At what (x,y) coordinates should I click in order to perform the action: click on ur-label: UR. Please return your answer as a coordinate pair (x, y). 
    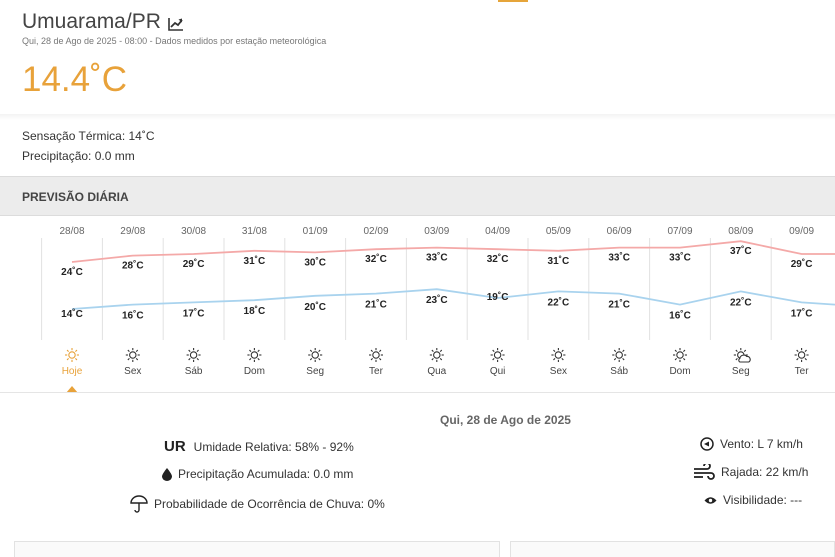
    Looking at the image, I should click on (175, 446).